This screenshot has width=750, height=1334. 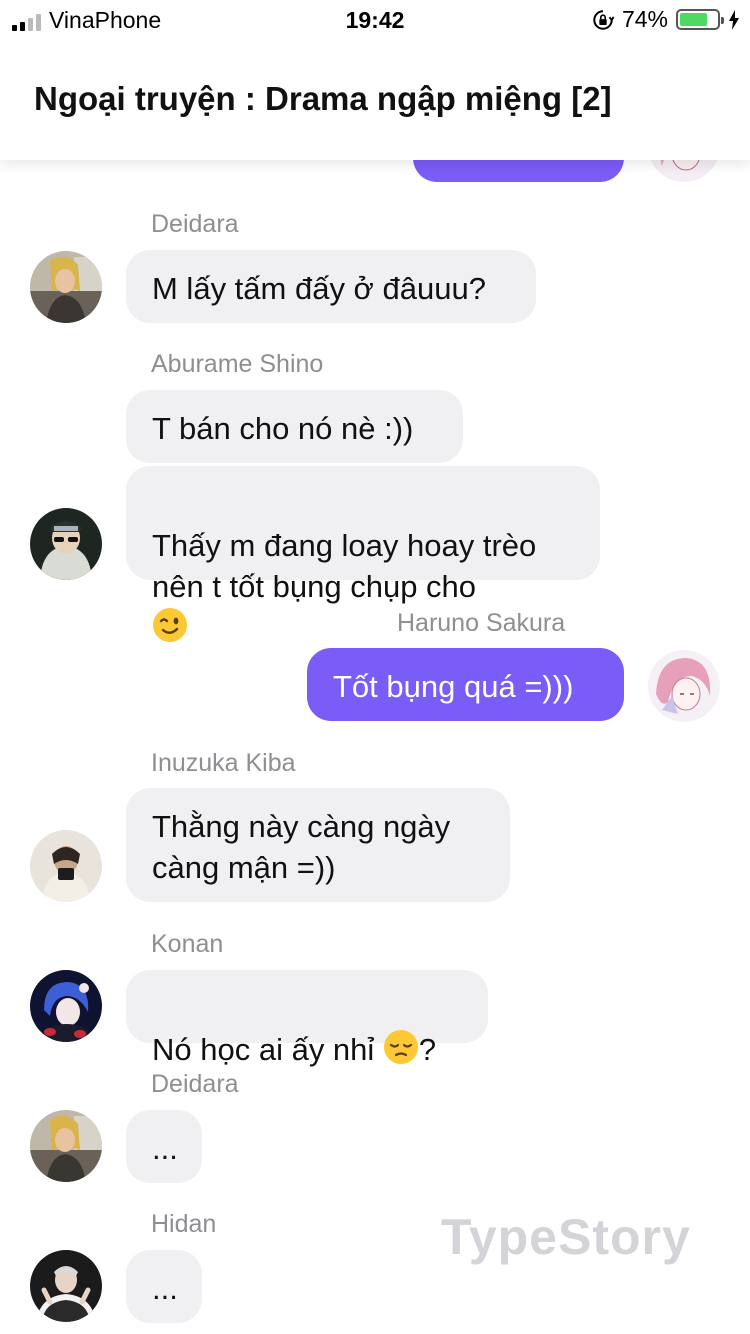 I want to click on message-text: Nó học ai ấy nhỉ, so click(x=267, y=1049).